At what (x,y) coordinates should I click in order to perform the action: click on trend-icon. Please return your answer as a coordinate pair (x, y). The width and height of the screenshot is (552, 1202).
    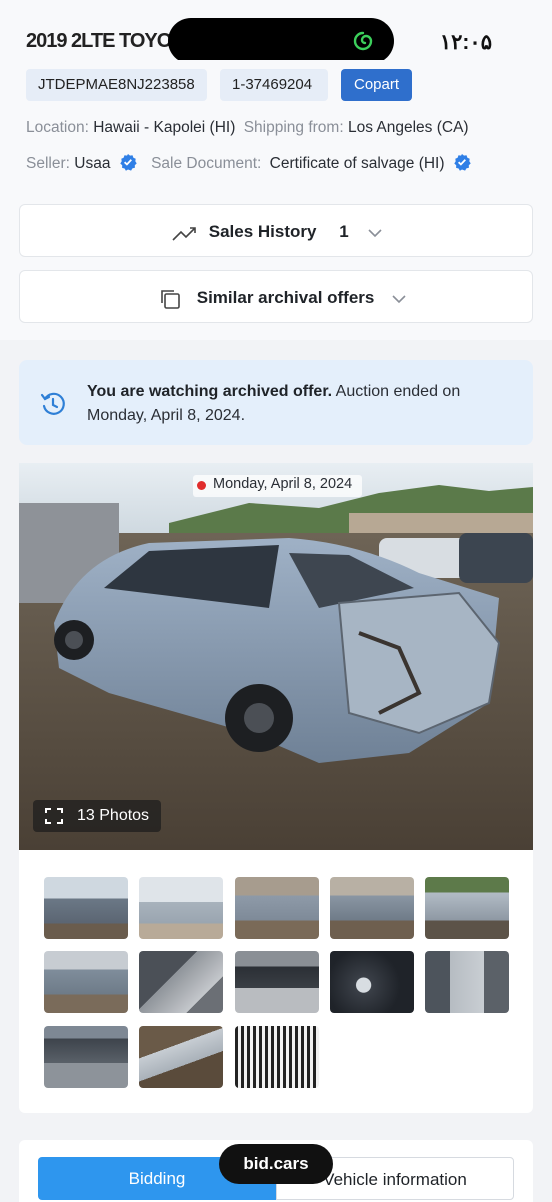
    Looking at the image, I should click on (184, 233).